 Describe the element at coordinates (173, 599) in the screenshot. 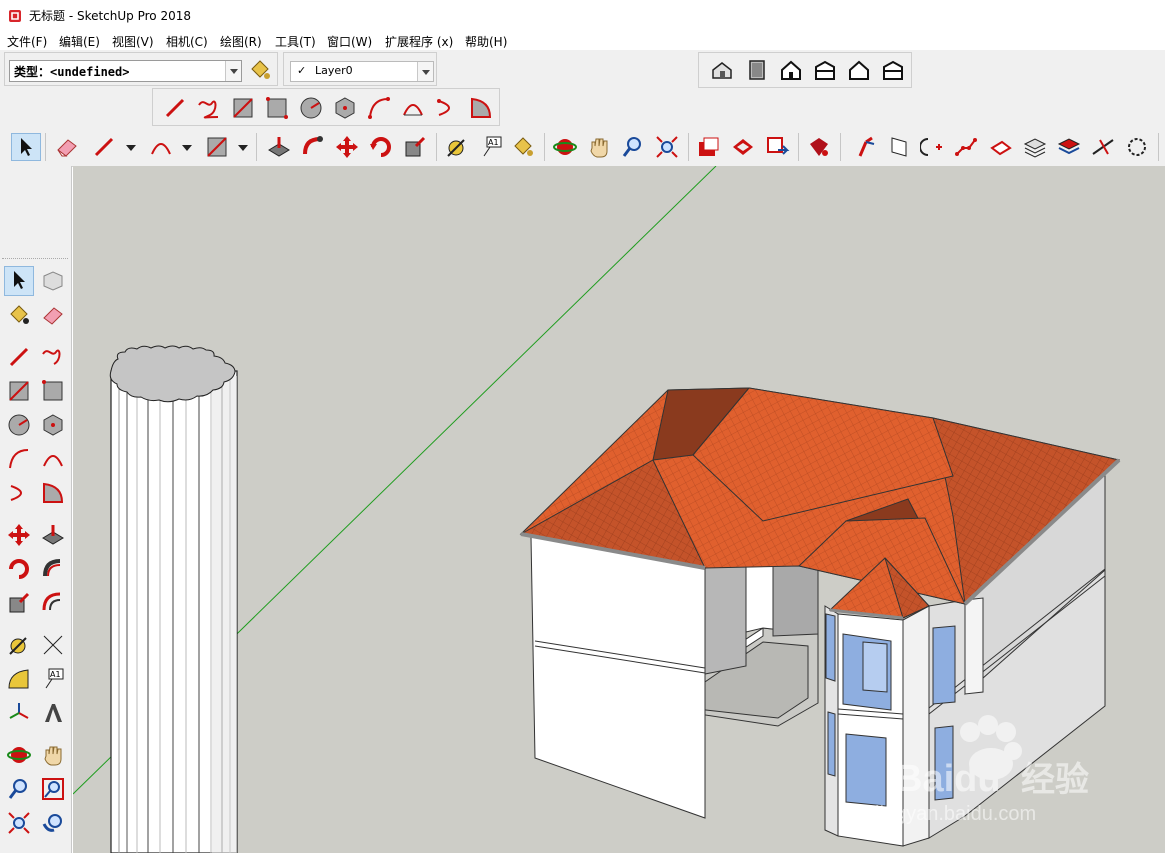

I see `fluted-column` at that location.